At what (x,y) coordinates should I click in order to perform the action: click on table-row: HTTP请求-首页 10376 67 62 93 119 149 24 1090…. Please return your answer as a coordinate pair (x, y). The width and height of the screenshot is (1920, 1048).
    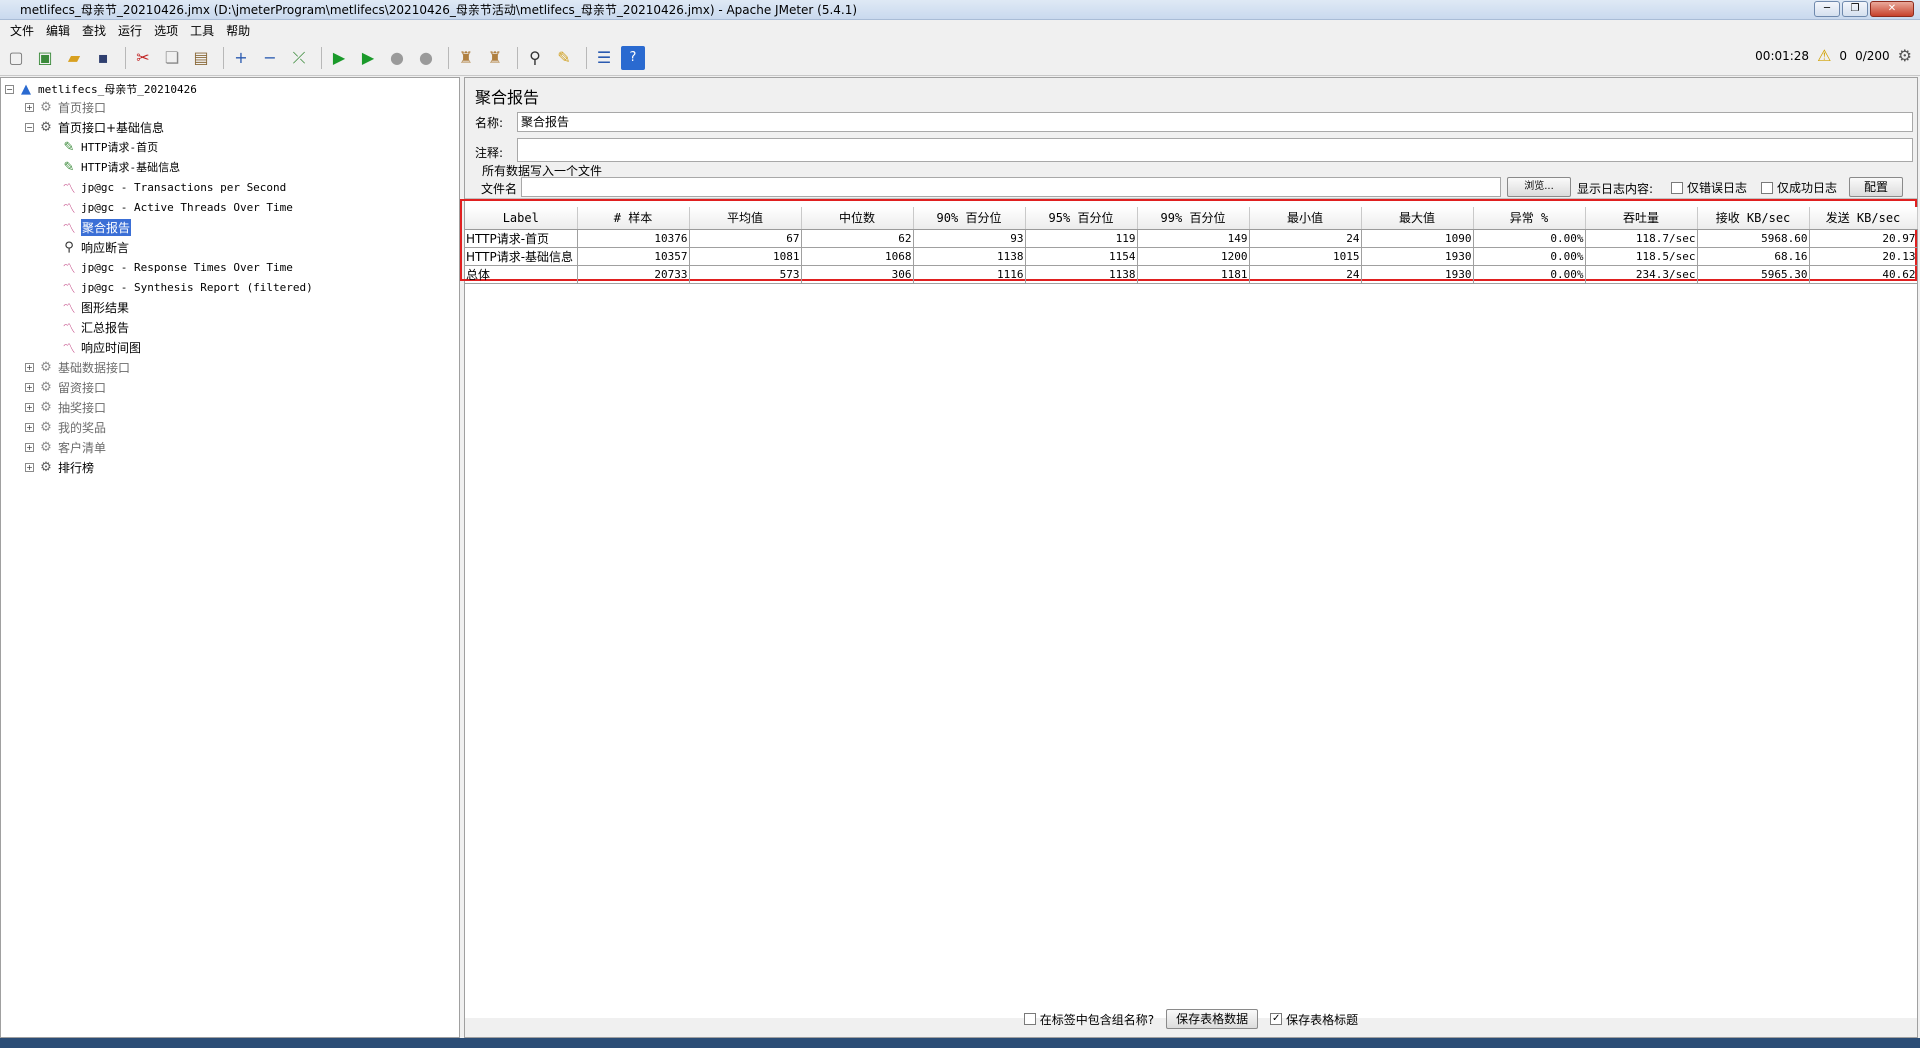
    Looking at the image, I should click on (1191, 238).